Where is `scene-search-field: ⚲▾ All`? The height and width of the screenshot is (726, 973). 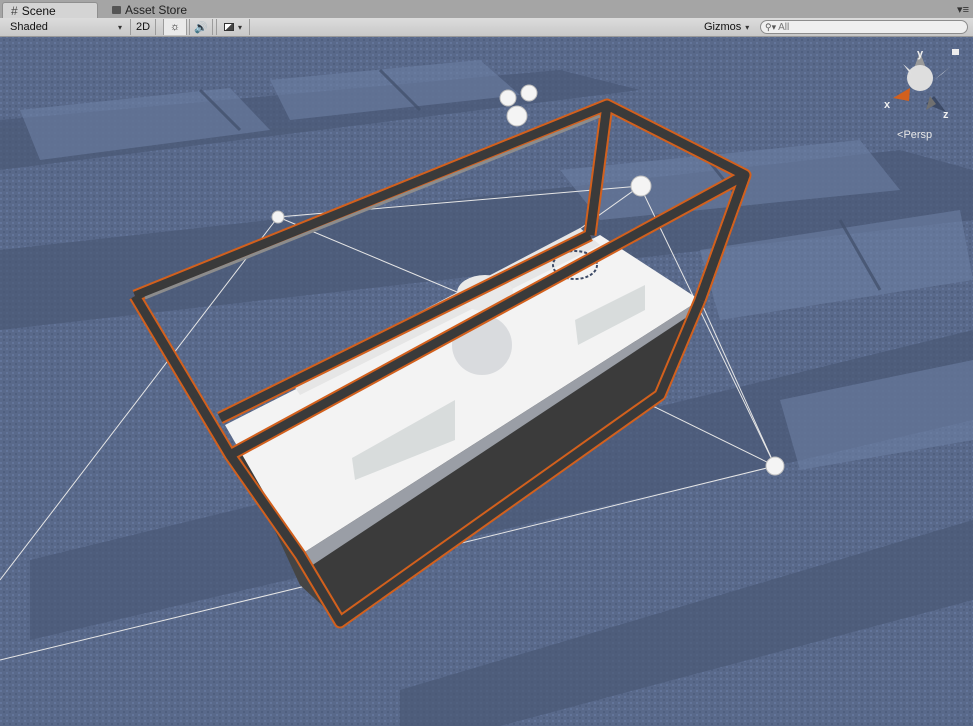 scene-search-field: ⚲▾ All is located at coordinates (864, 27).